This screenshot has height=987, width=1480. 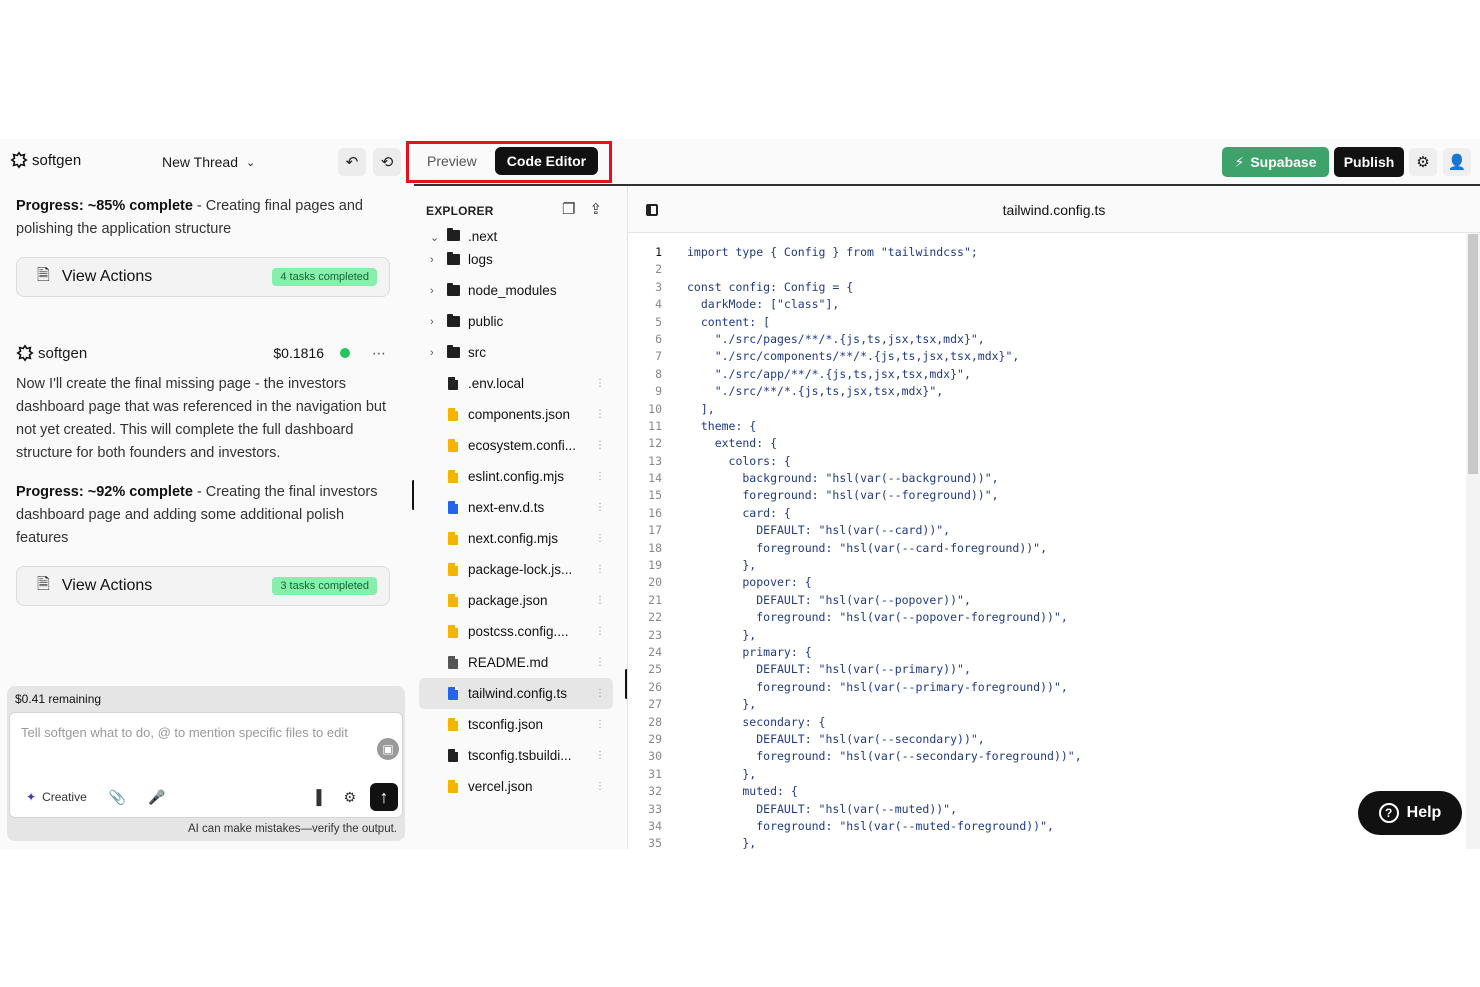 What do you see at coordinates (107, 276) in the screenshot?
I see `view-actions-label-1: View Actions` at bounding box center [107, 276].